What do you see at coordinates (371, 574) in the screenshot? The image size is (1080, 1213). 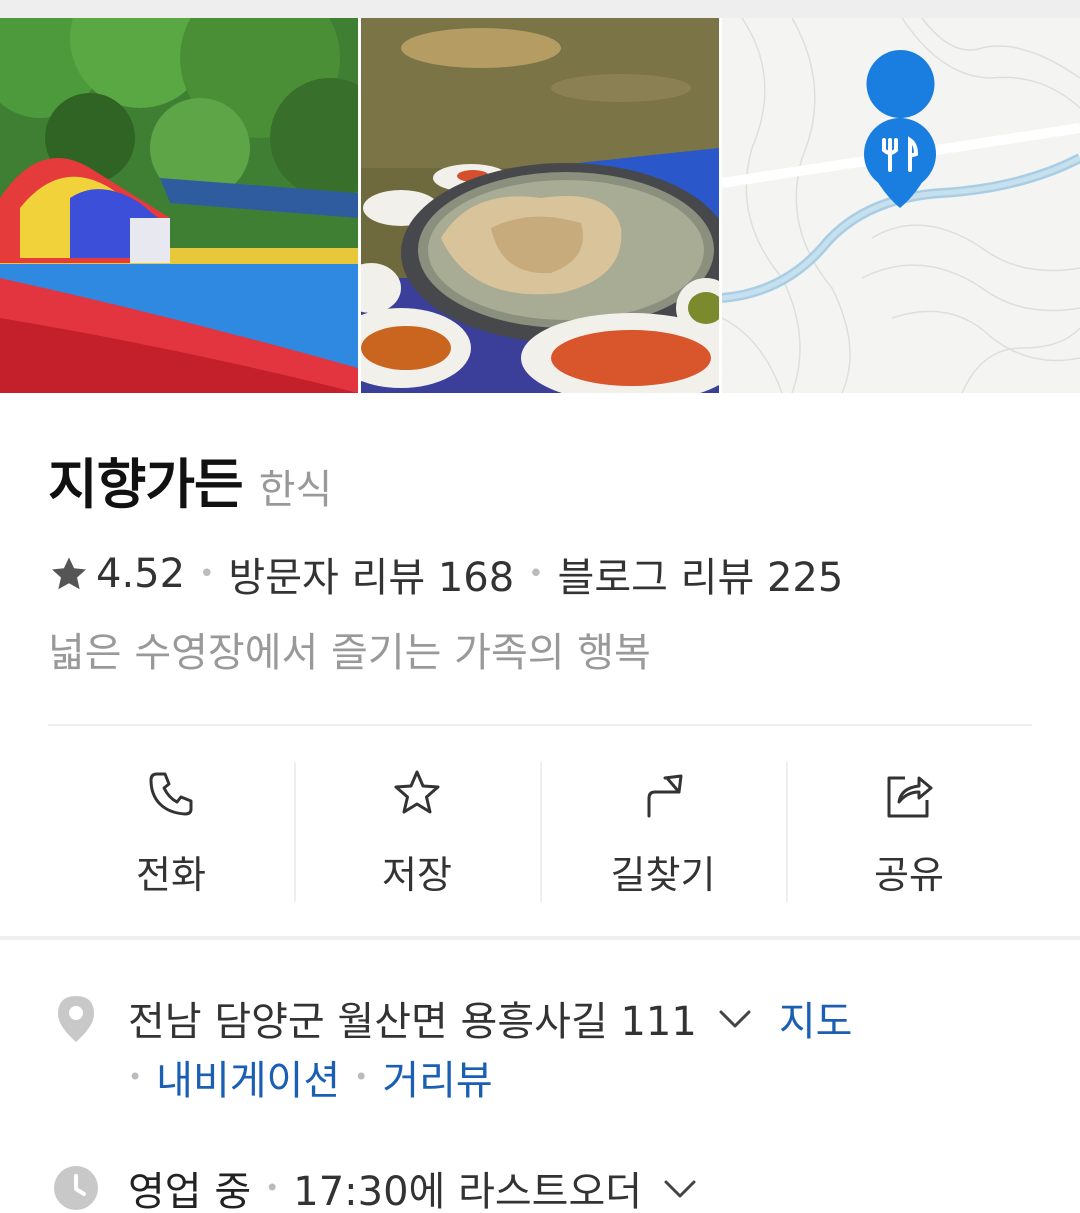 I see `visitor-reviews-link: 방문자 리뷰 168` at bounding box center [371, 574].